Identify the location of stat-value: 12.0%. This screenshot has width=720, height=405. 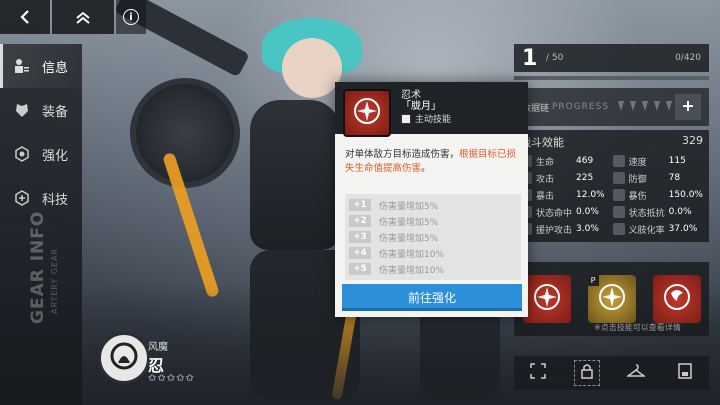
(590, 195).